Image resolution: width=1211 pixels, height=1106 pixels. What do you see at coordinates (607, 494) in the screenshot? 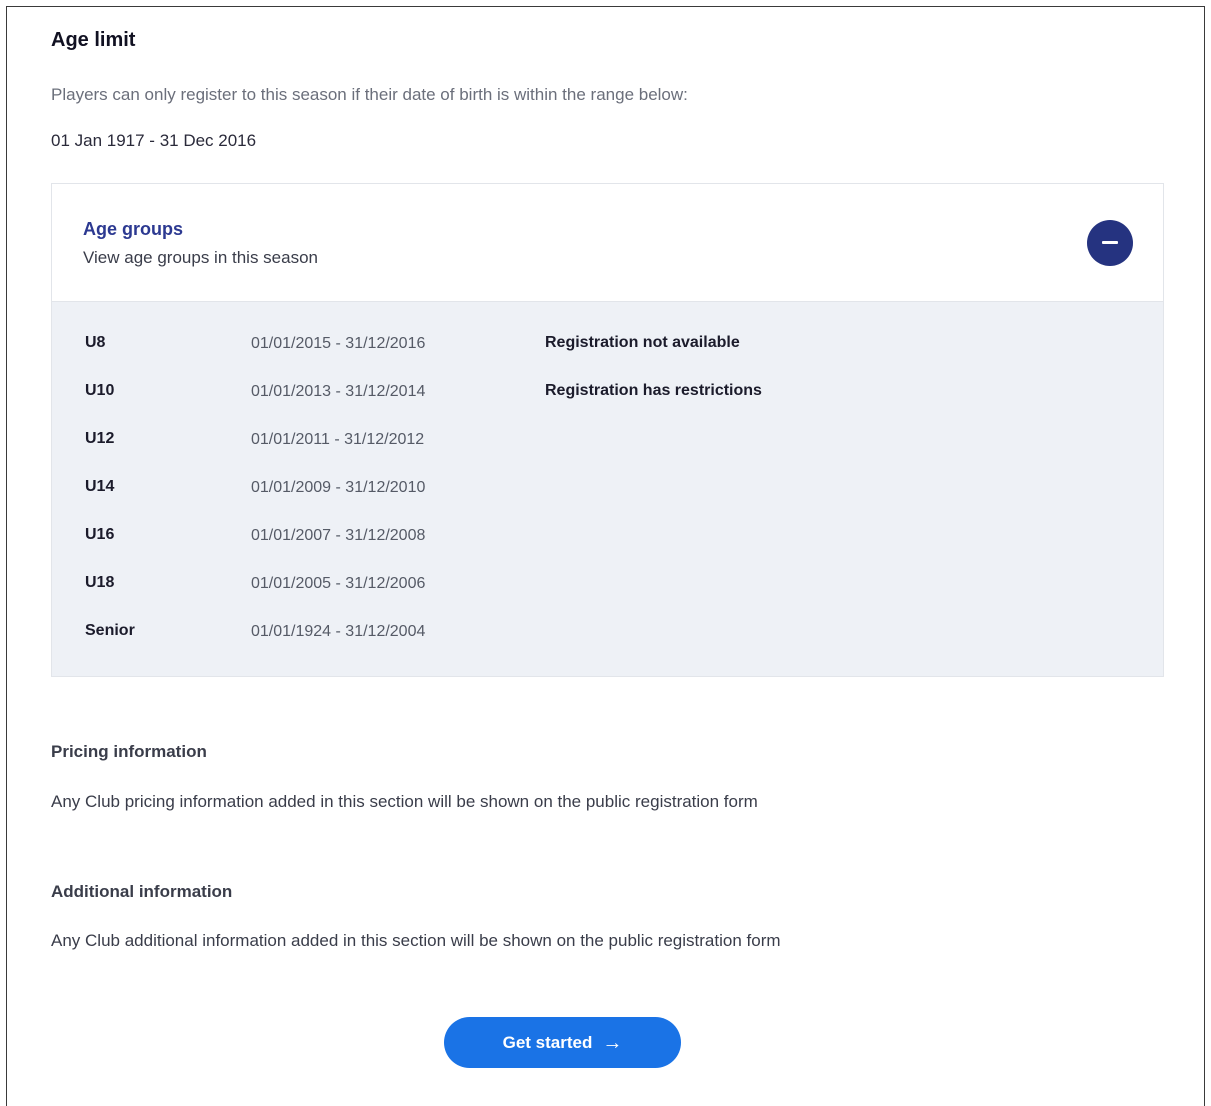
I see `table-row: U14 01/01/2009 - 31/12/2010` at bounding box center [607, 494].